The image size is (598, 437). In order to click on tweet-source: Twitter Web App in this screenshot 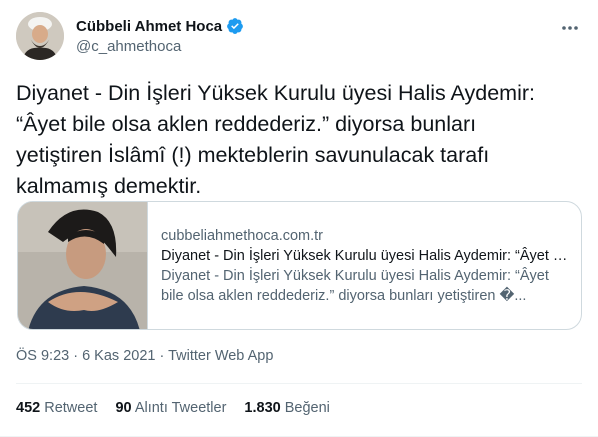, I will do `click(220, 356)`.